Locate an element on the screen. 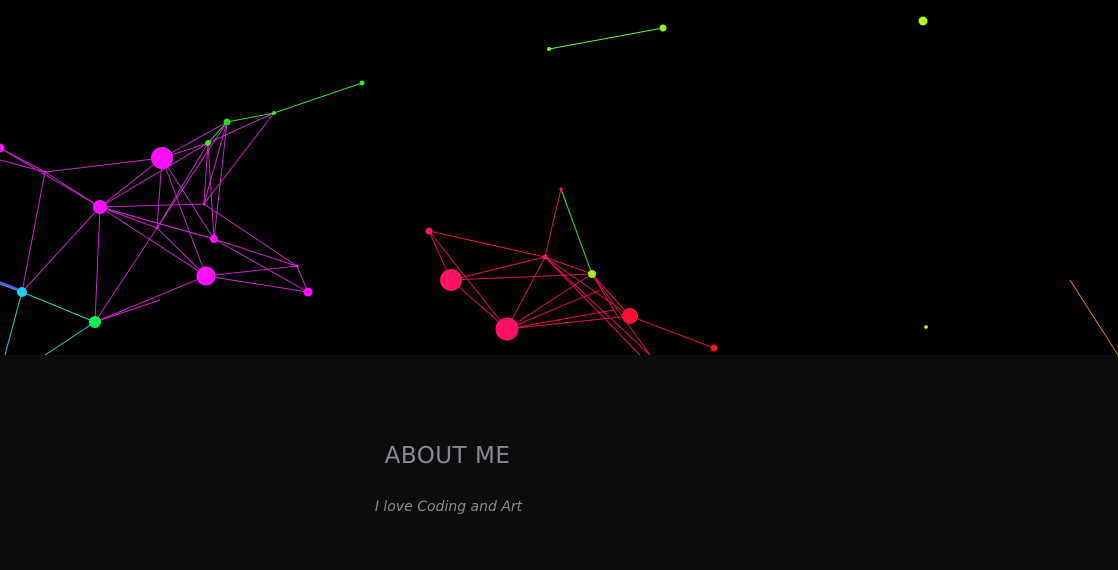  about-title: ABOUT ME is located at coordinates (447, 456).